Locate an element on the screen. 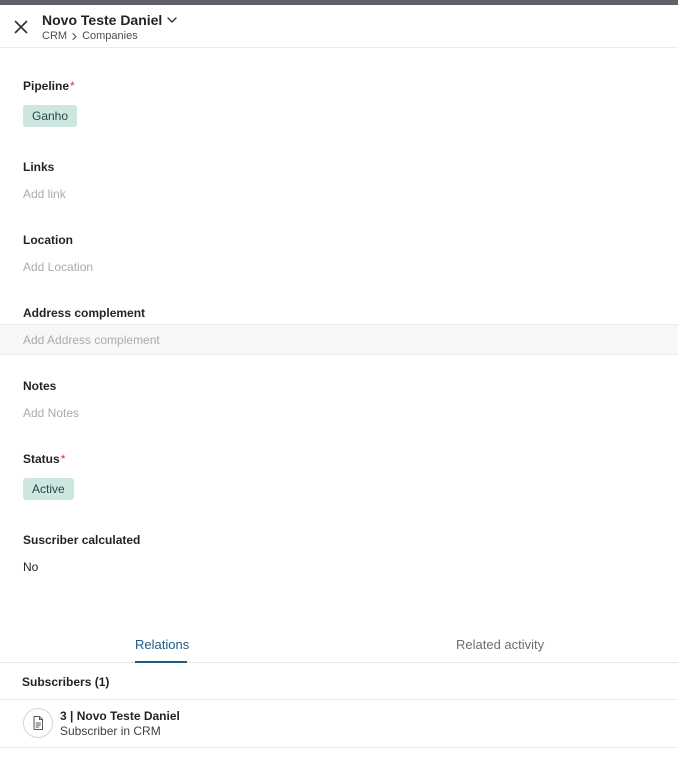 This screenshot has height=761, width=678. subscriber-calculated-label: Suscriber calculated is located at coordinates (82, 540).